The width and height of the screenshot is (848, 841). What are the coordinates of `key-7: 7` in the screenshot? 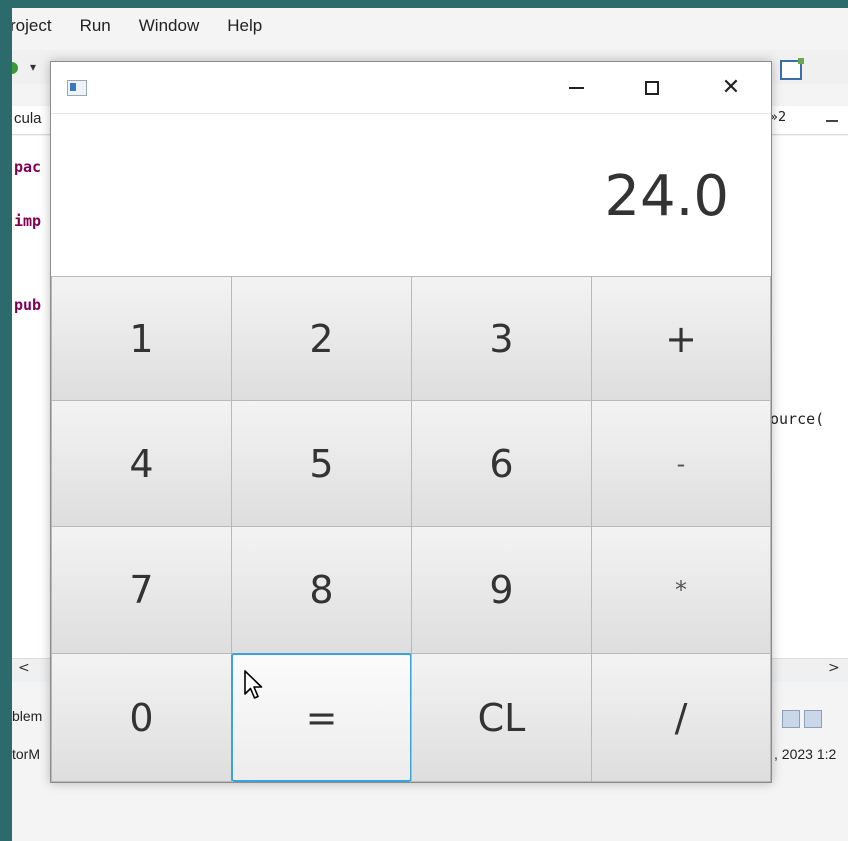 It's located at (141, 590).